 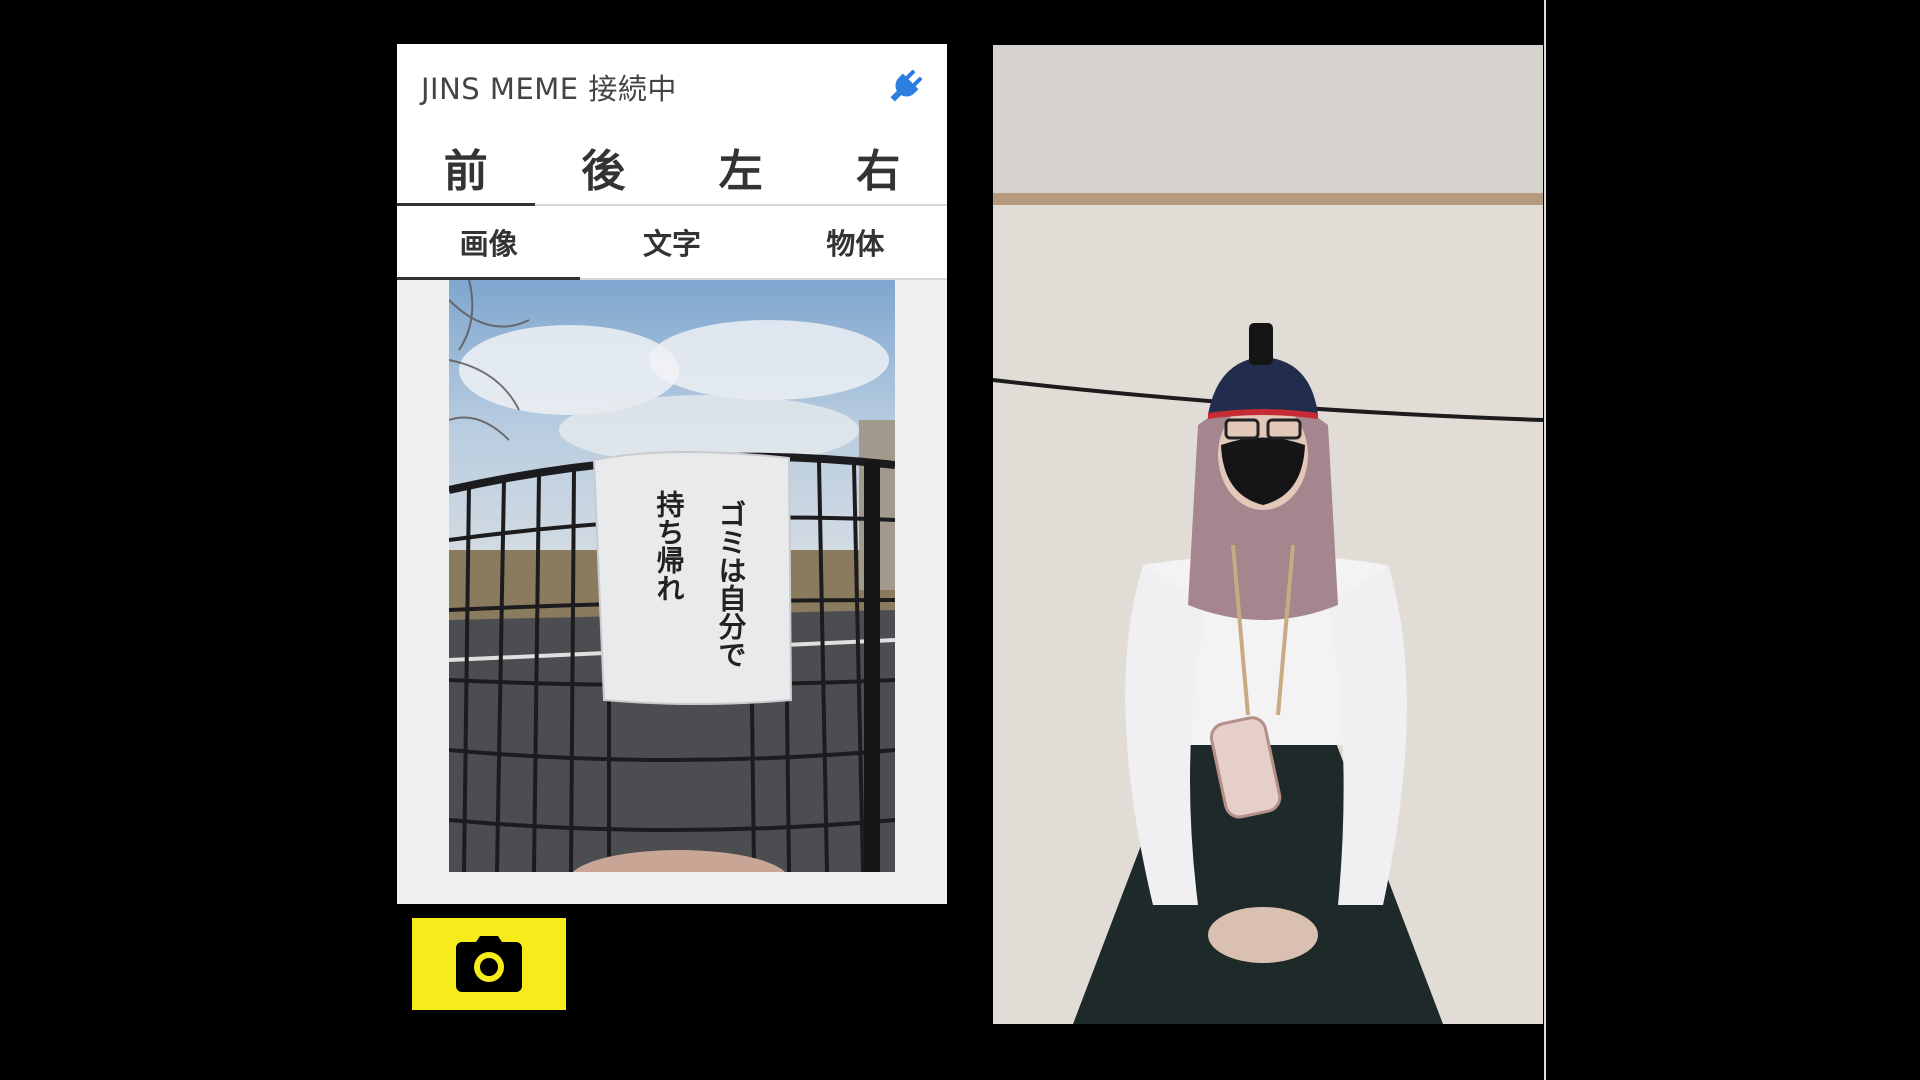 I want to click on sign-text-col2: 持ち帰れ, so click(x=669, y=546).